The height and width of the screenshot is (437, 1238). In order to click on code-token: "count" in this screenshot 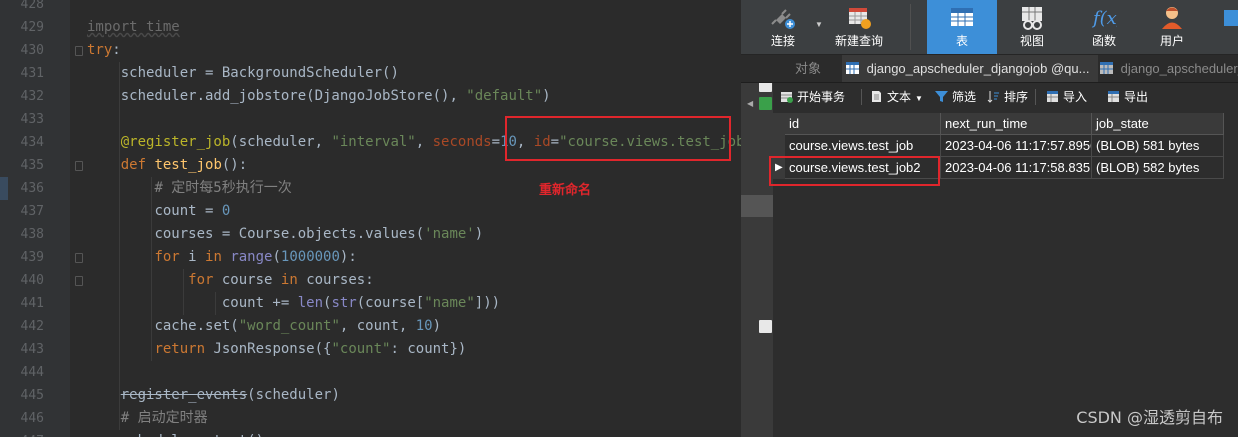, I will do `click(361, 349)`.